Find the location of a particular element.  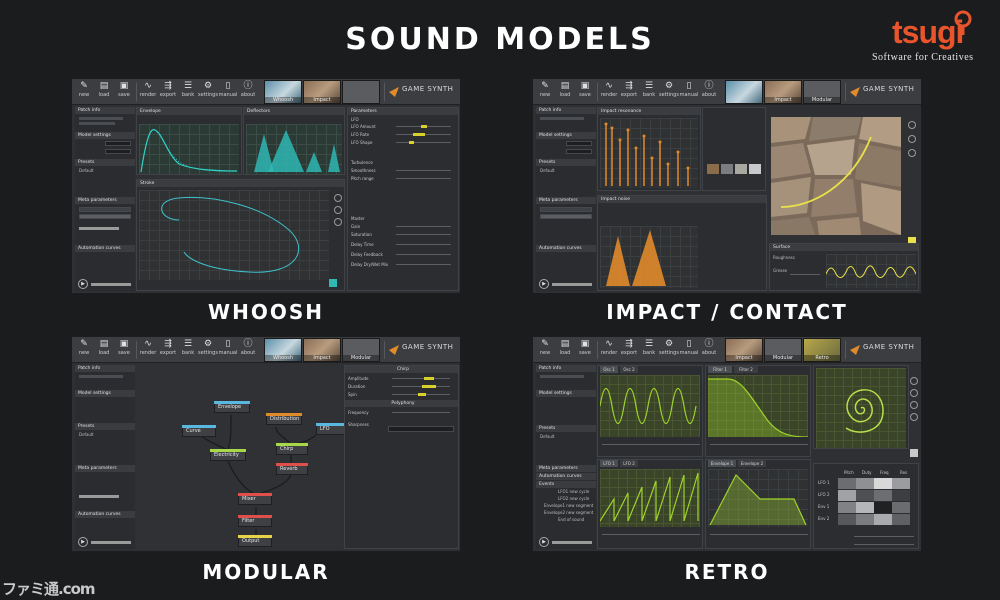

param-row: Duration is located at coordinates (402, 386).